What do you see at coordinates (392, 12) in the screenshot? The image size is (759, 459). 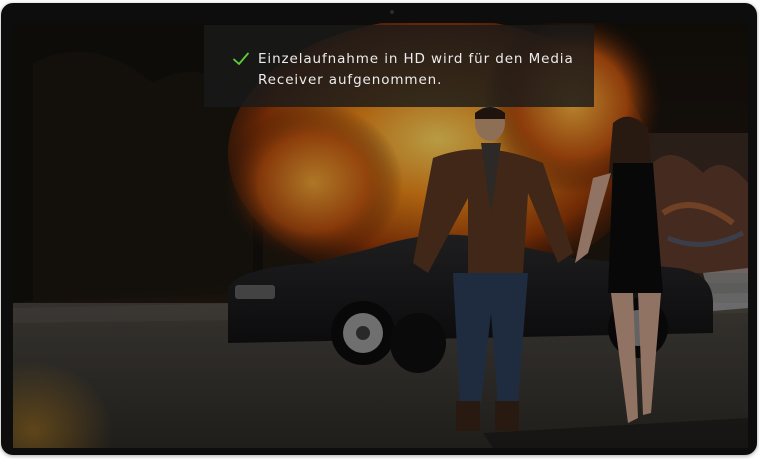 I see `camera-dot` at bounding box center [392, 12].